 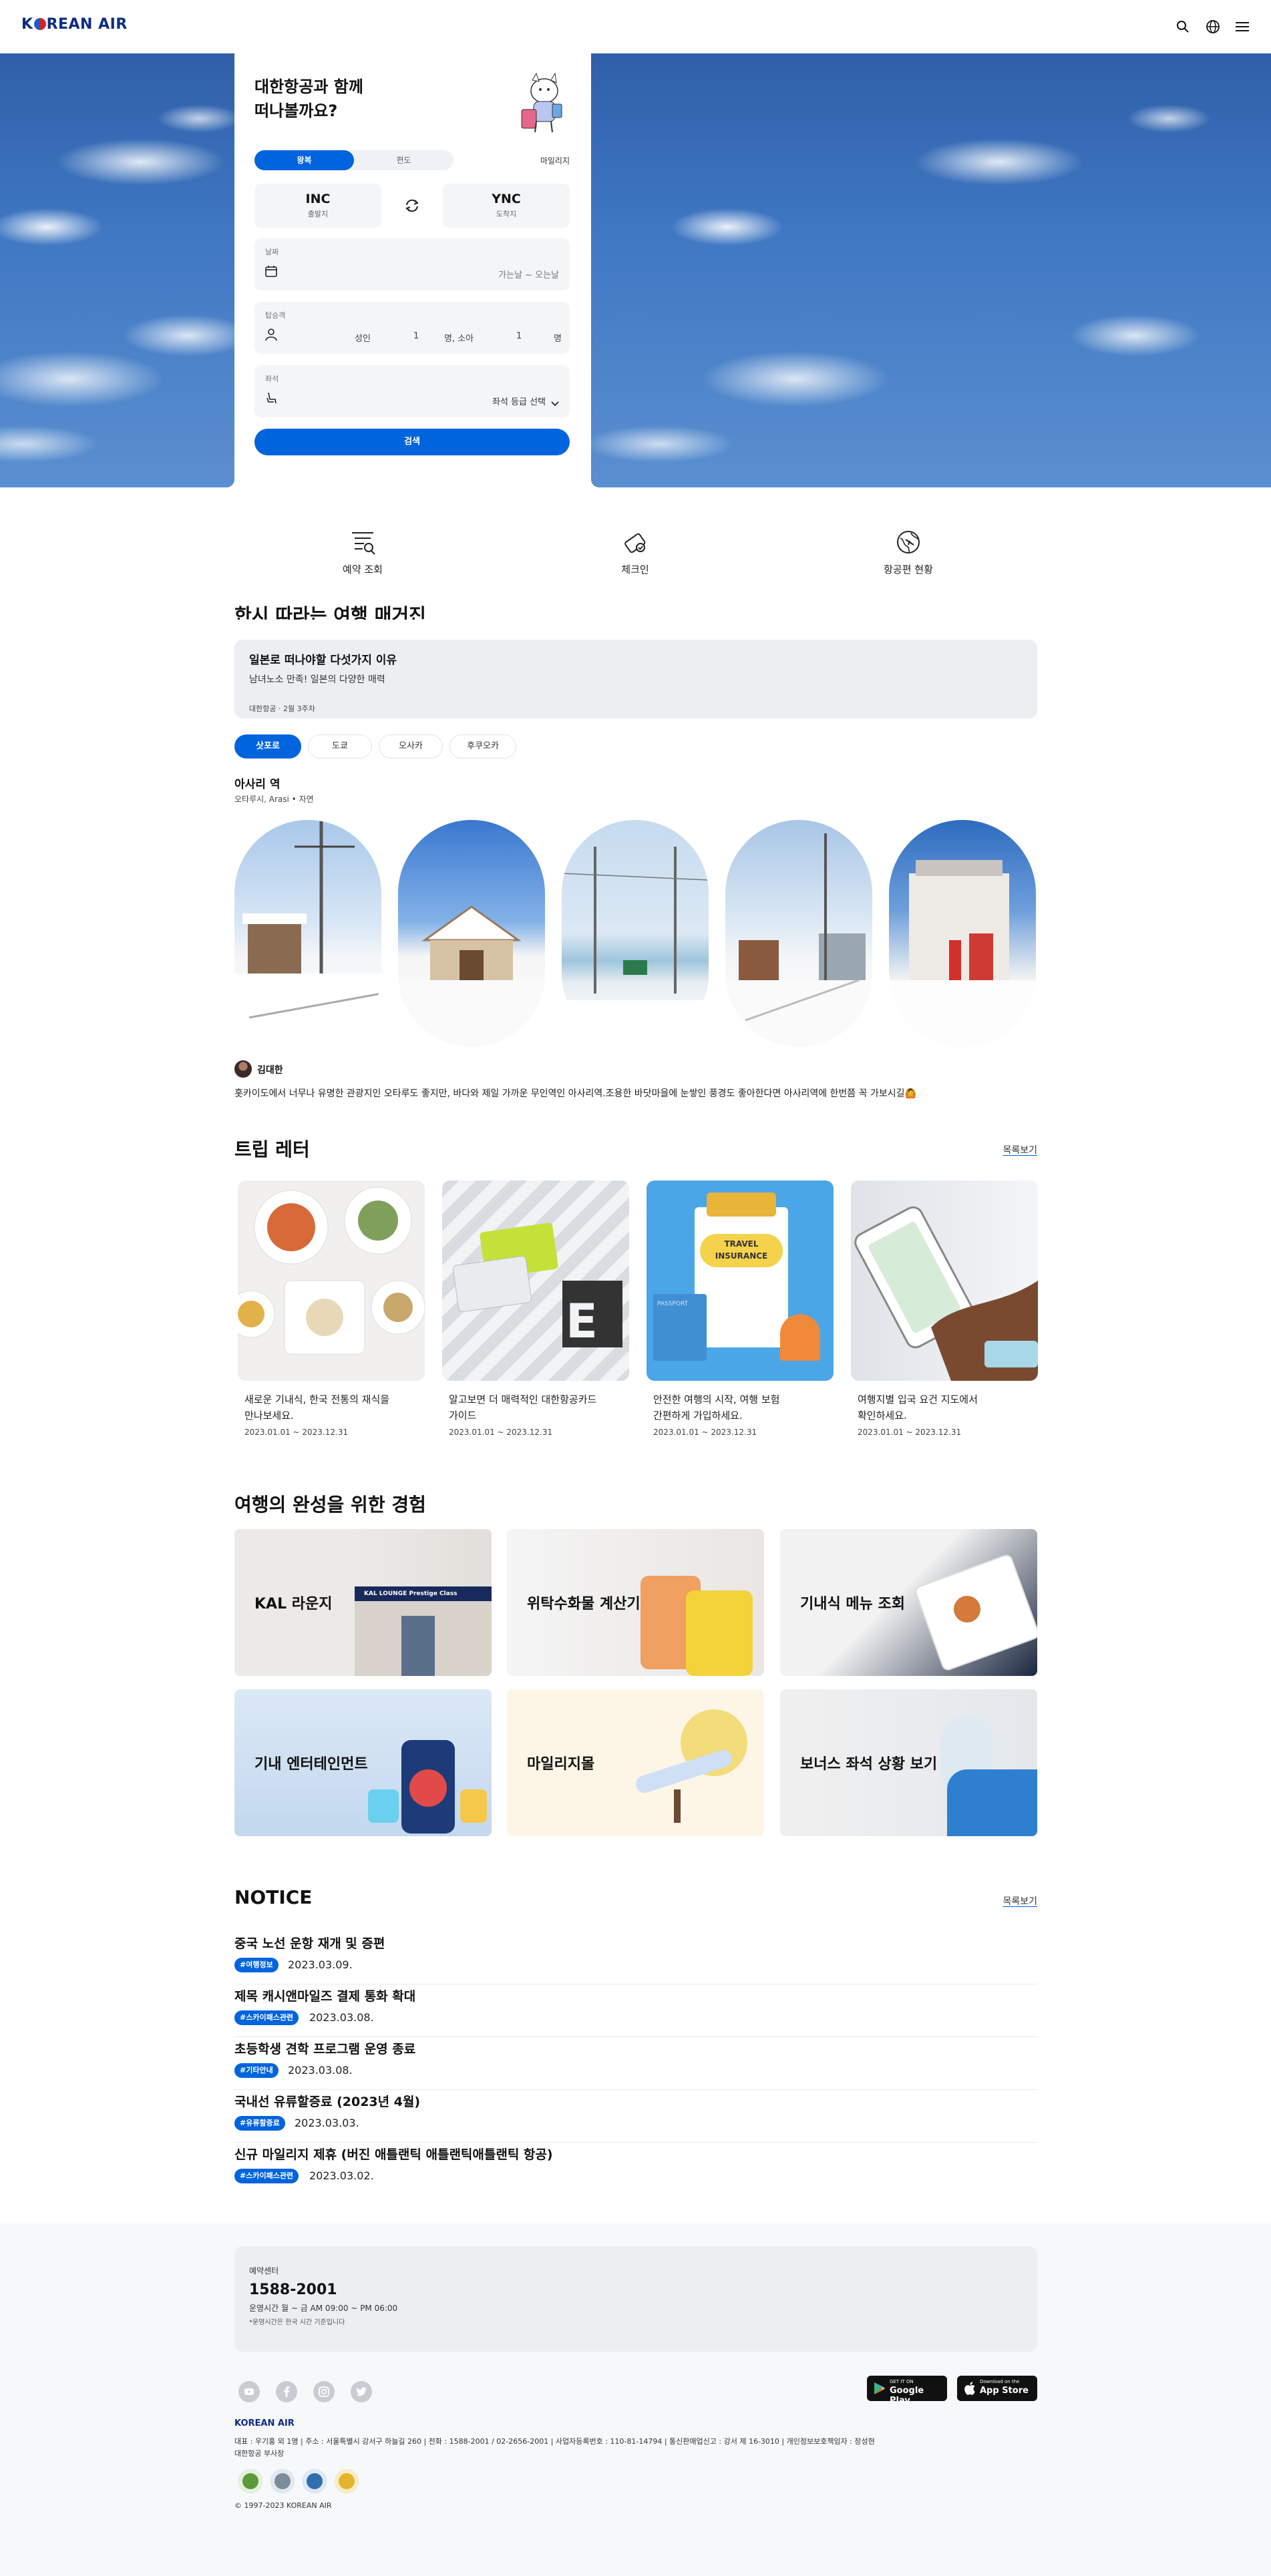 What do you see at coordinates (506, 199) in the screenshot?
I see `destination-code: YNC` at bounding box center [506, 199].